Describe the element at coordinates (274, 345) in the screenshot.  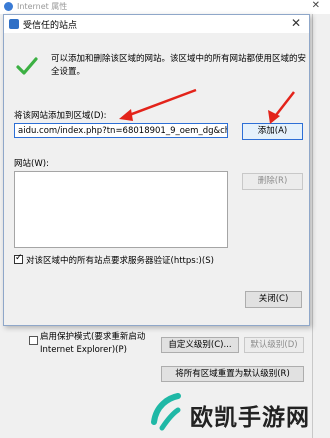
I see `default-level-button: 默认级别(D)` at that location.